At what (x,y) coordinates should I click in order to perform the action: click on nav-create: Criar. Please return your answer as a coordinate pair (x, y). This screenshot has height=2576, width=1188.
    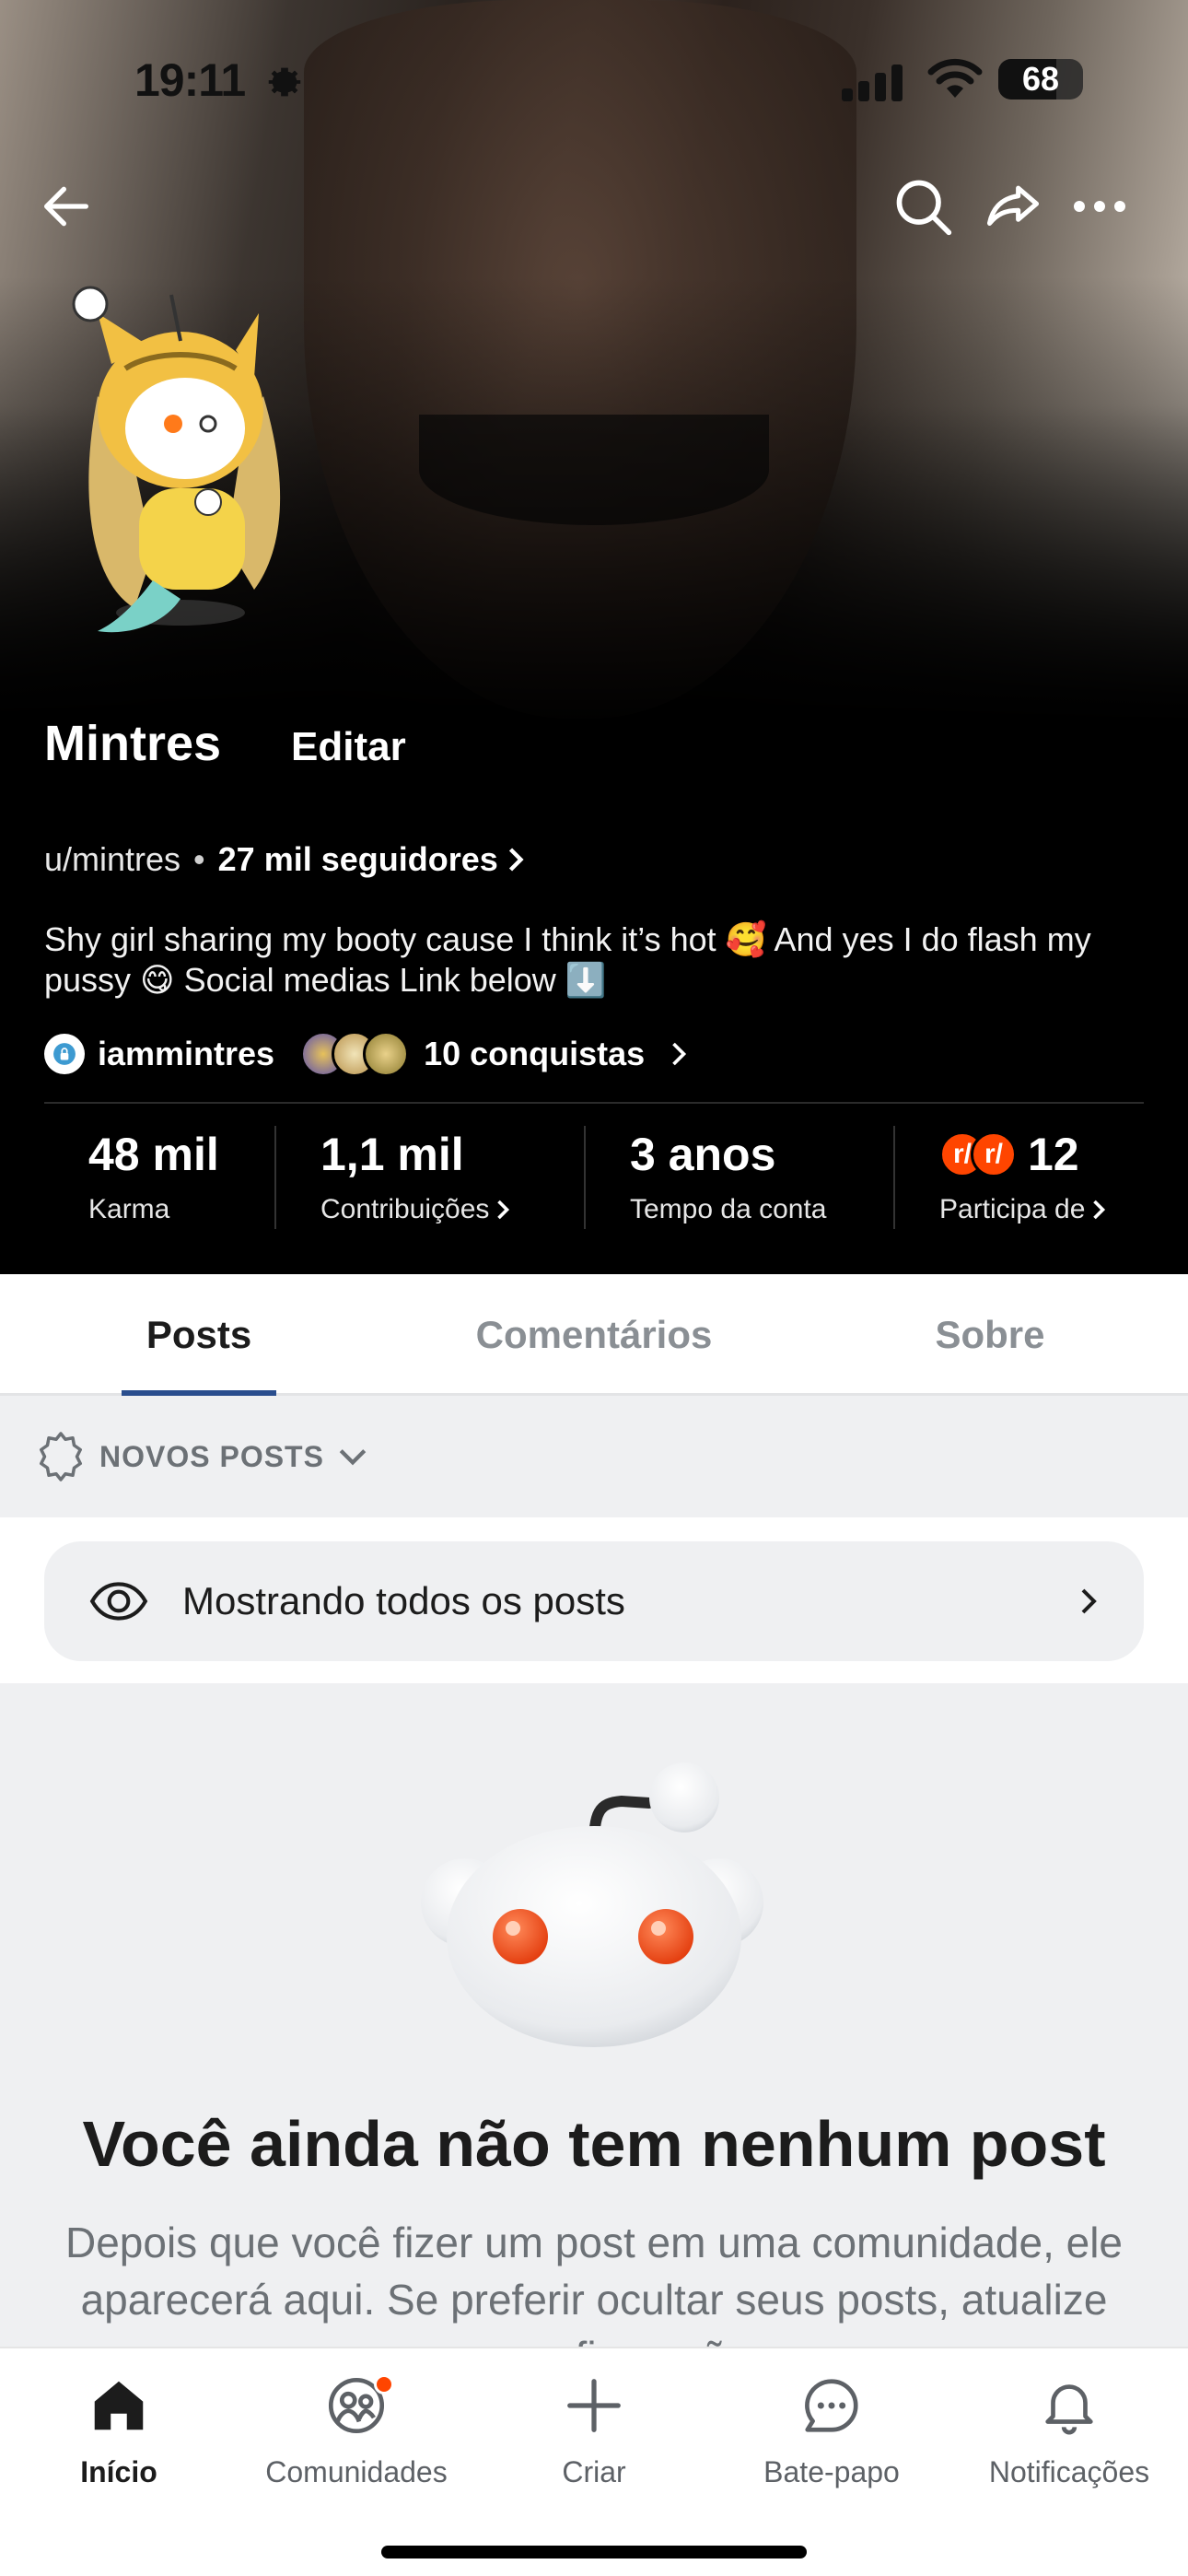
    Looking at the image, I should click on (594, 2431).